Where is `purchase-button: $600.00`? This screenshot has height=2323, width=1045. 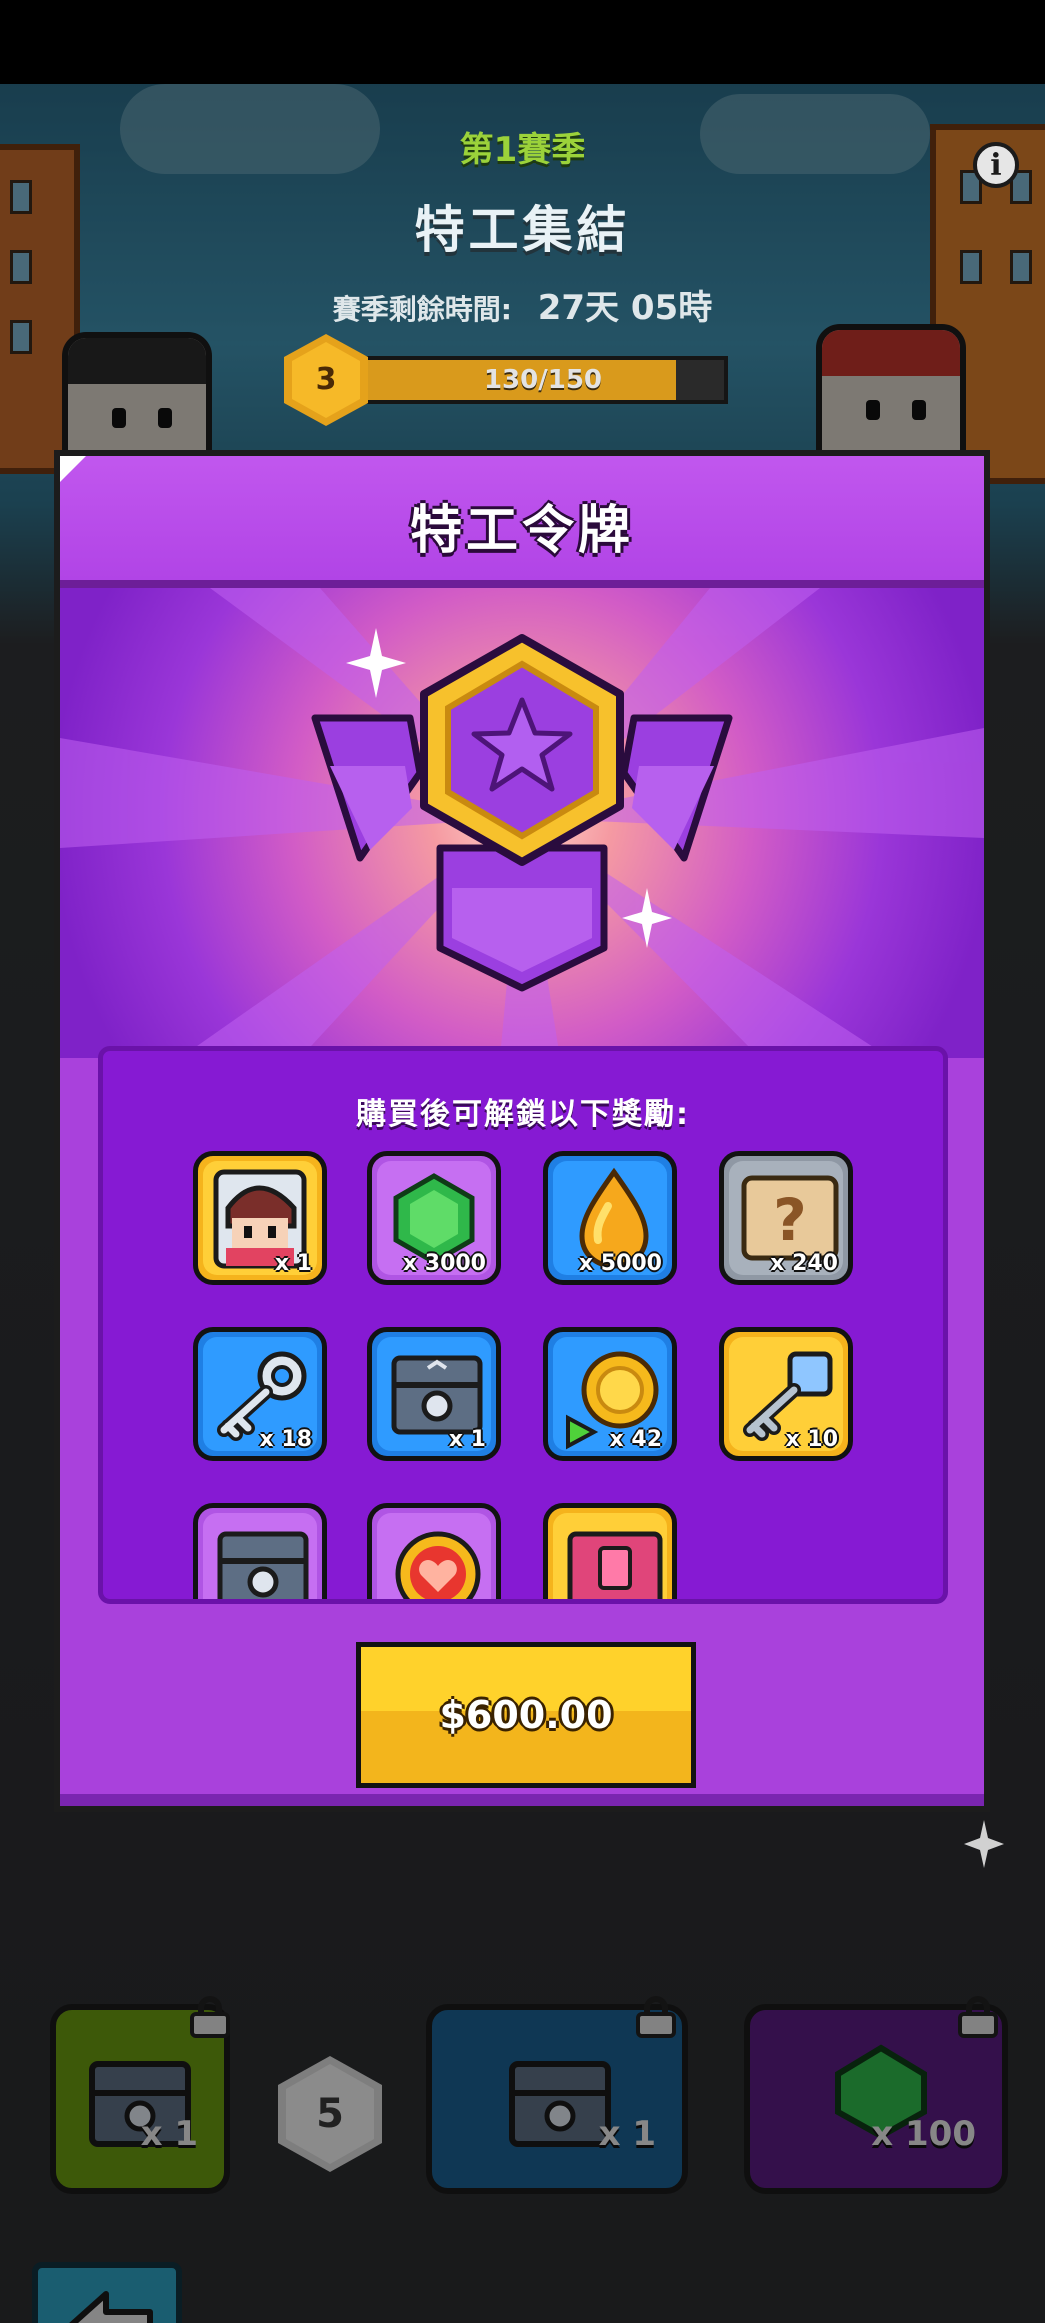
purchase-button: $600.00 is located at coordinates (526, 1715).